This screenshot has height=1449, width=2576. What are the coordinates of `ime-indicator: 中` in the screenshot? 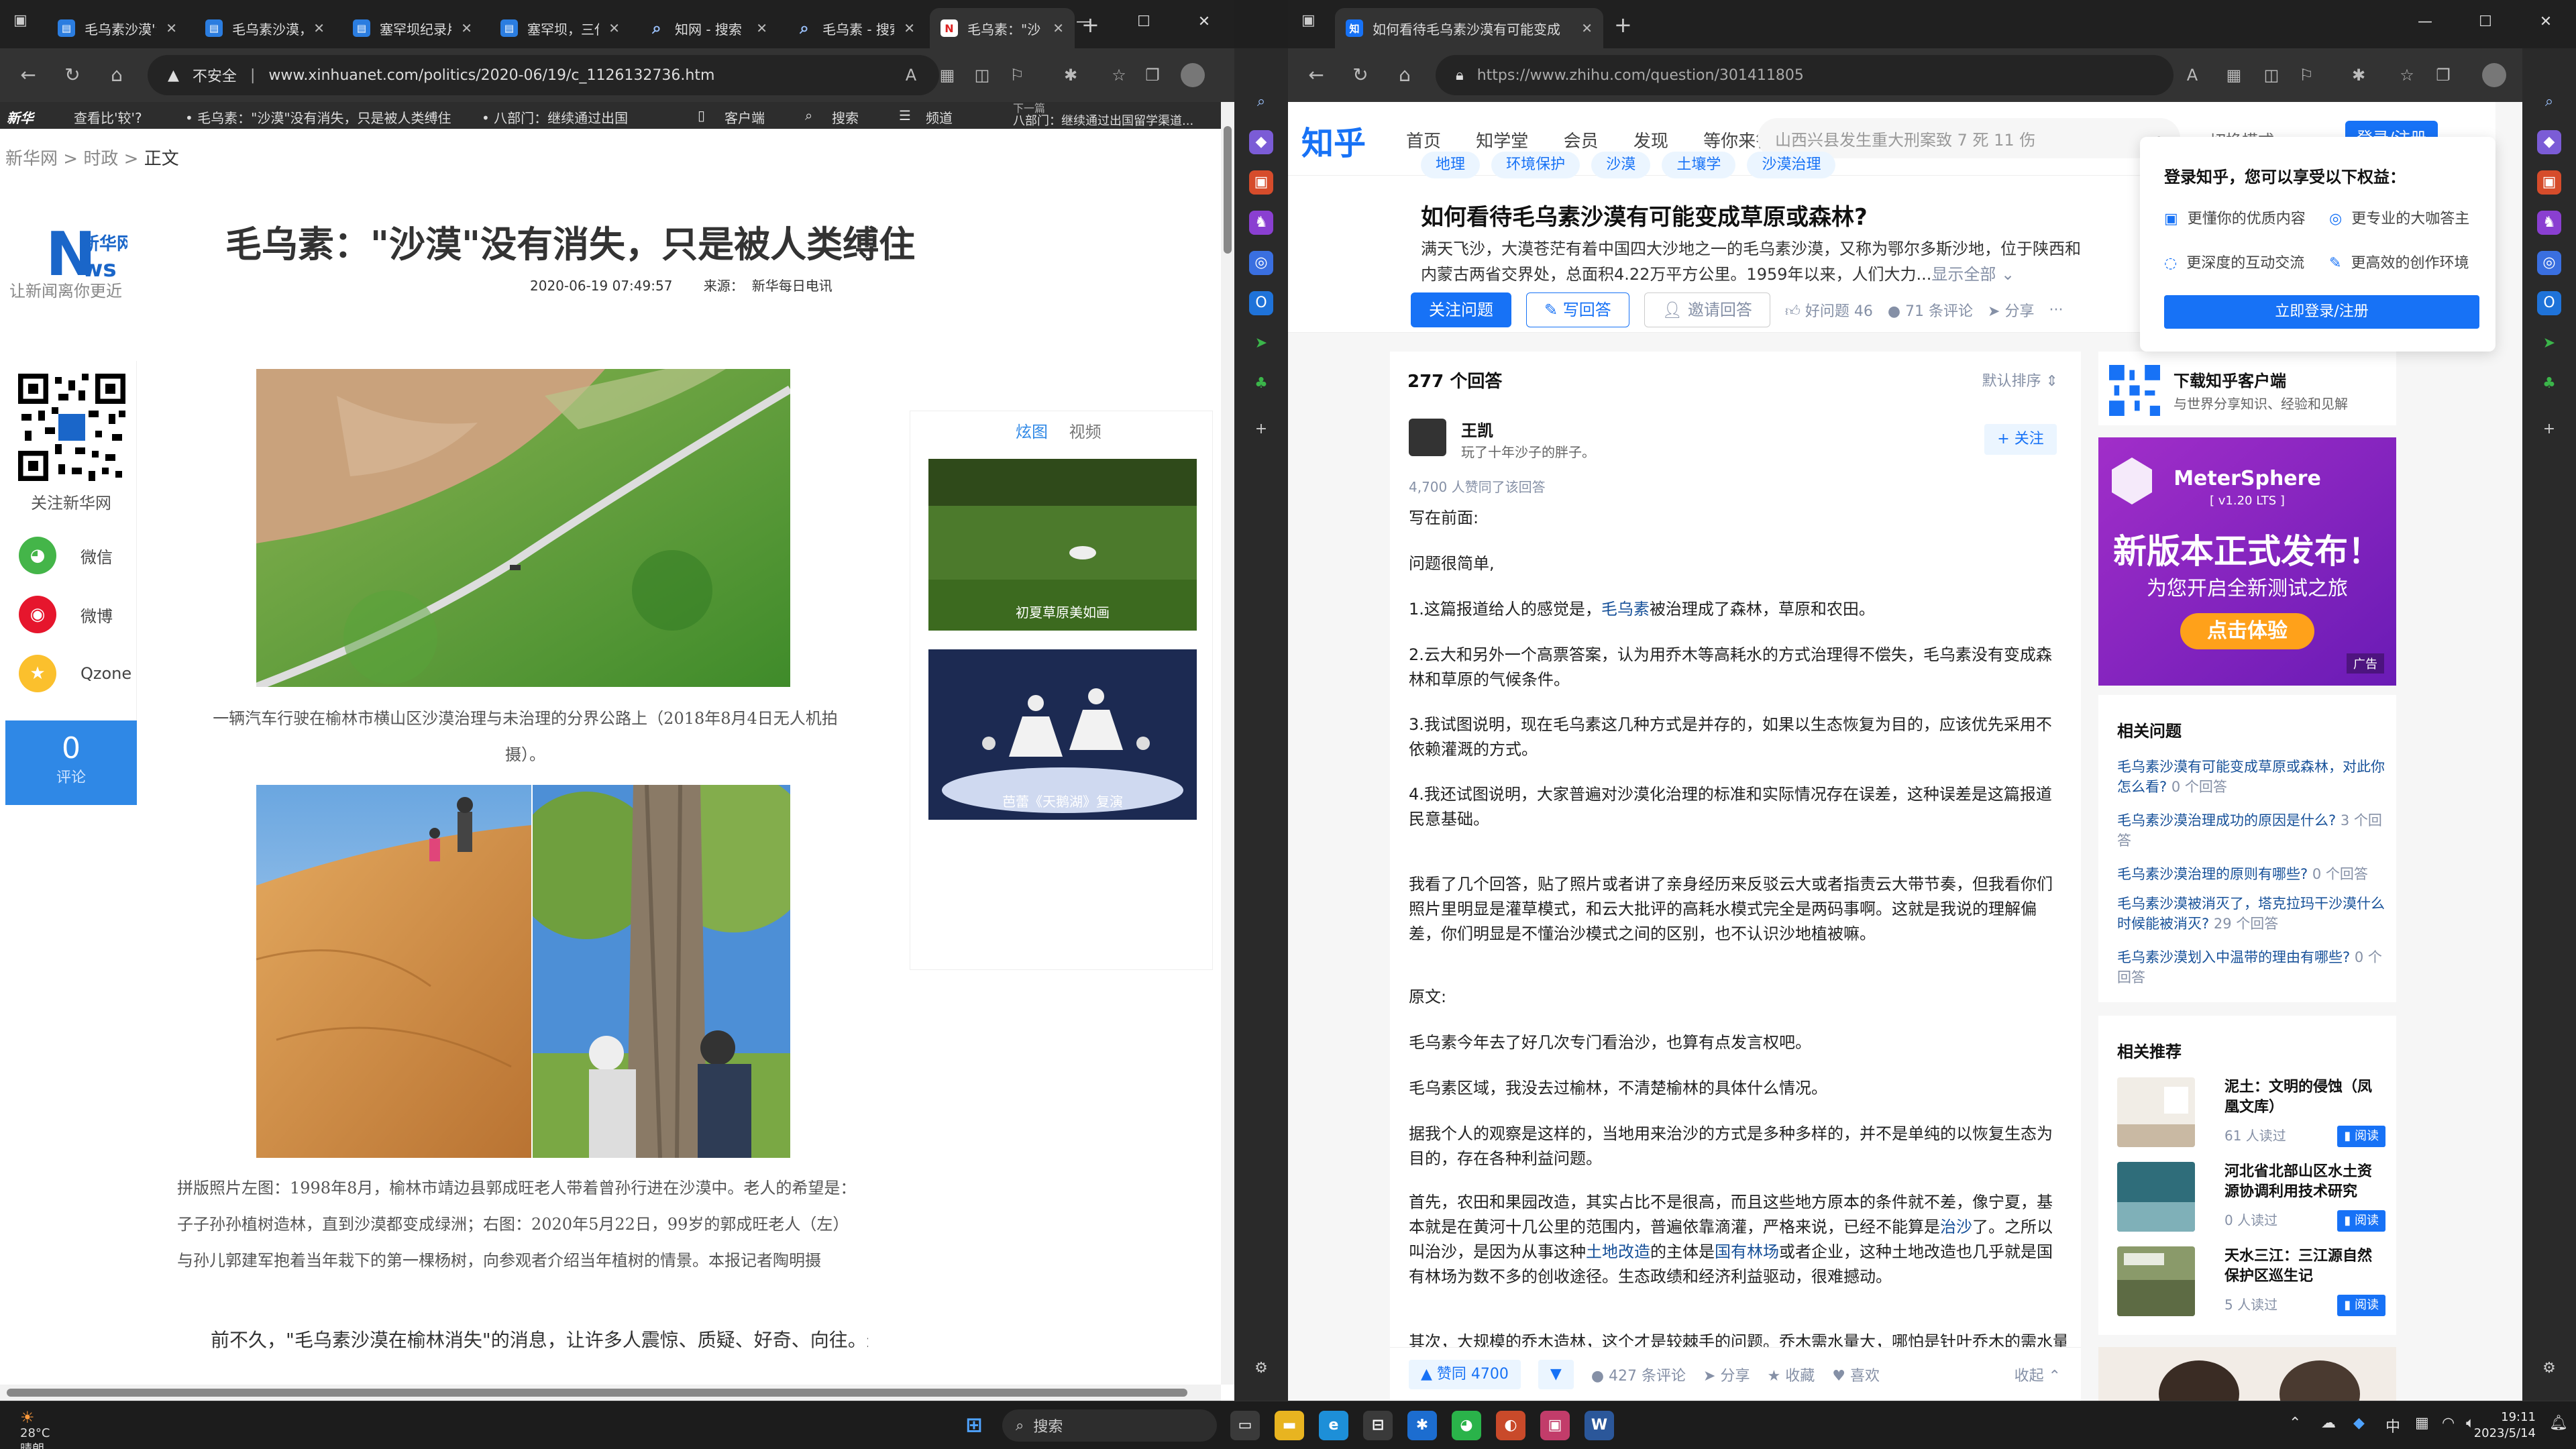 It's located at (2392, 1425).